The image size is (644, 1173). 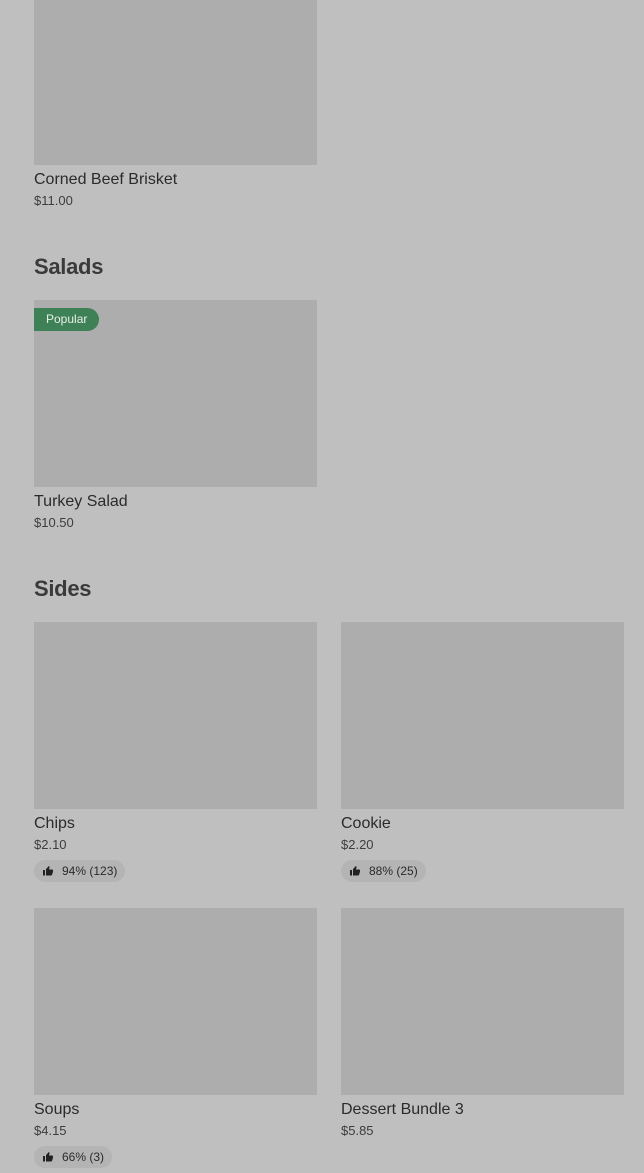 What do you see at coordinates (366, 823) in the screenshot?
I see `item-name: Cookie` at bounding box center [366, 823].